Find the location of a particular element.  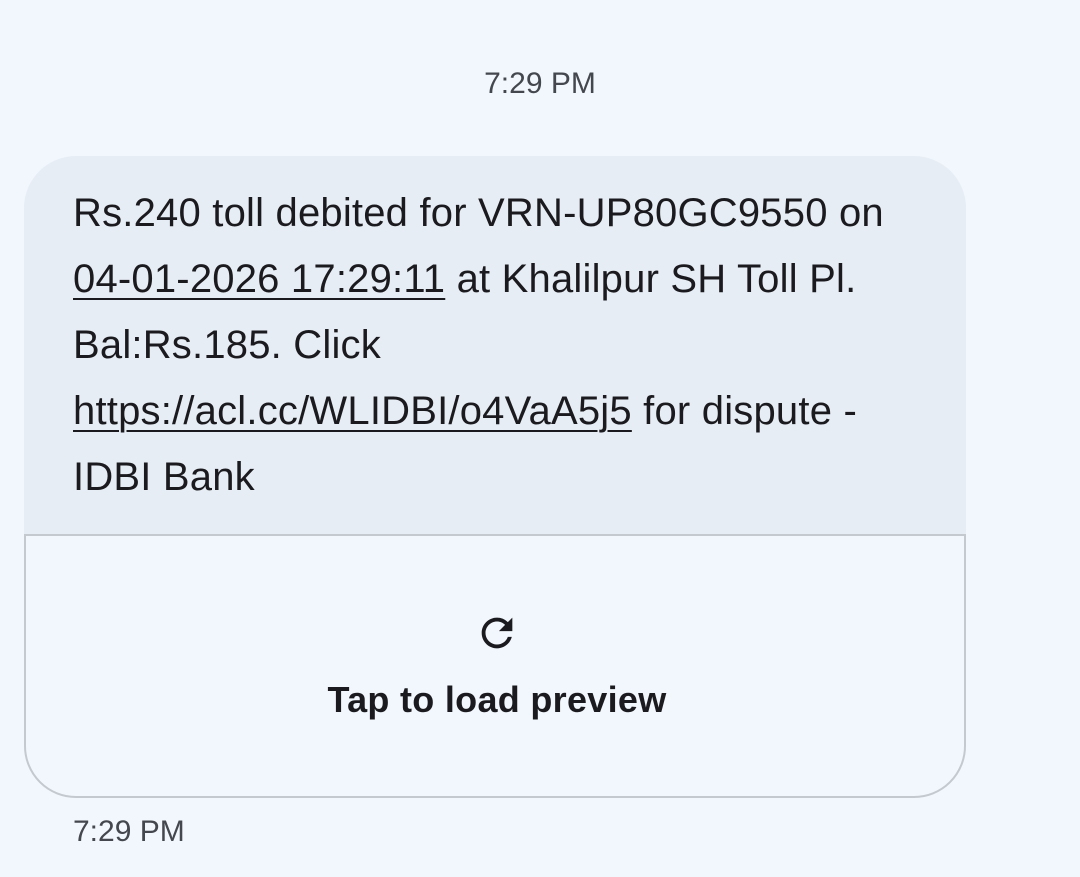

message-timestamp: 7:29 PM is located at coordinates (129, 831).